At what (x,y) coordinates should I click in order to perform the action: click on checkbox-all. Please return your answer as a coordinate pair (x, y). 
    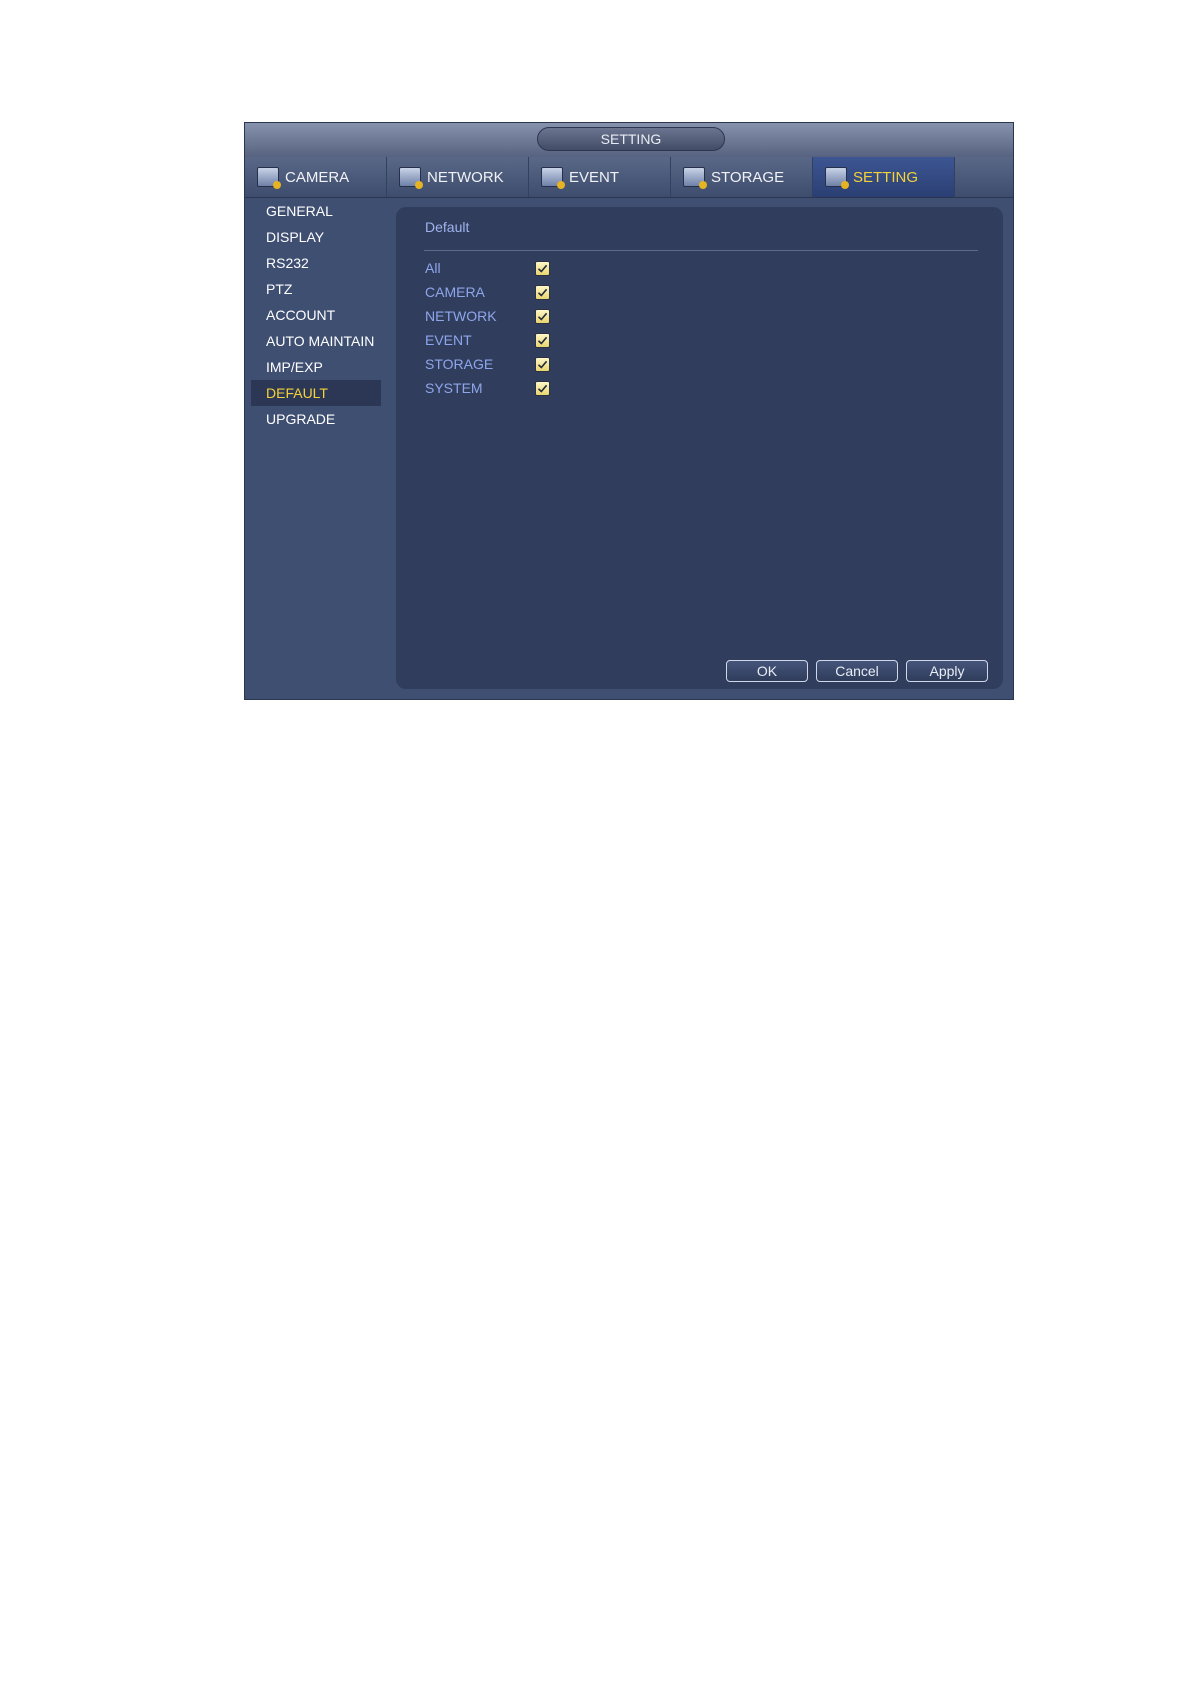
    Looking at the image, I should click on (542, 268).